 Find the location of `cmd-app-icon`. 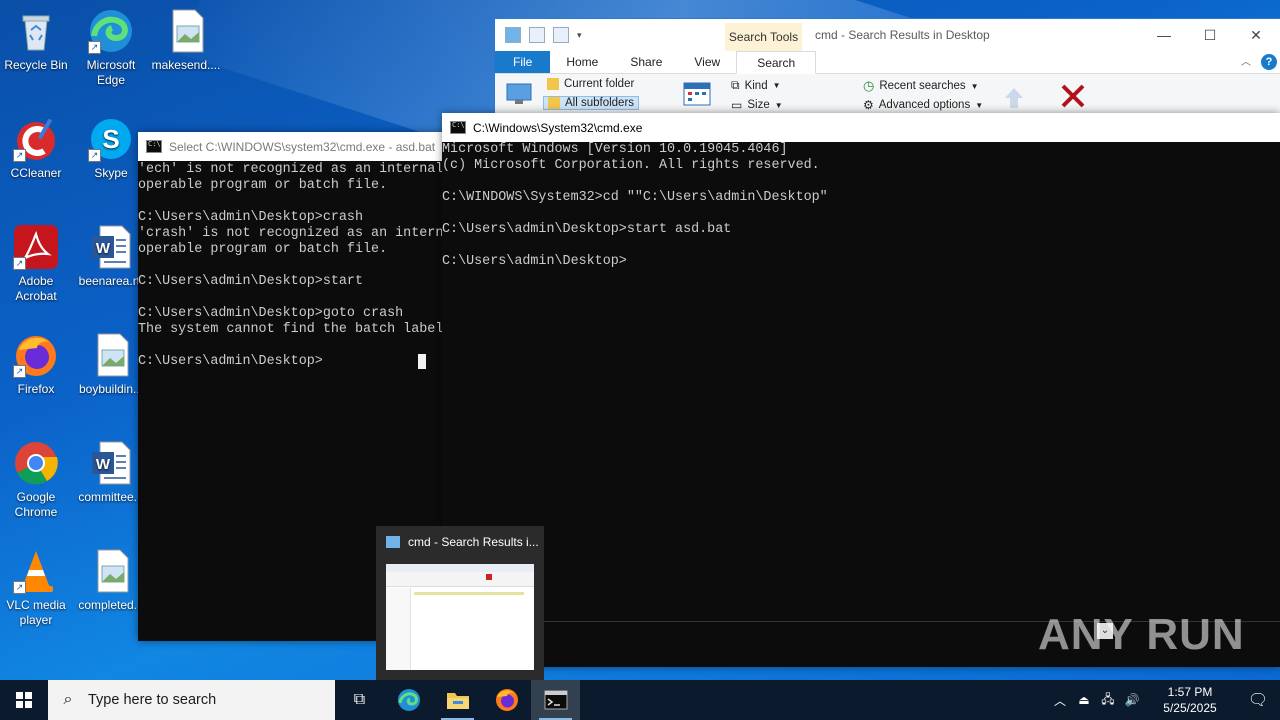

cmd-app-icon is located at coordinates (458, 127).